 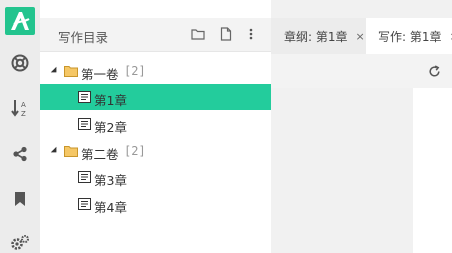 What do you see at coordinates (20, 63) in the screenshot?
I see `lifebuoy-icon` at bounding box center [20, 63].